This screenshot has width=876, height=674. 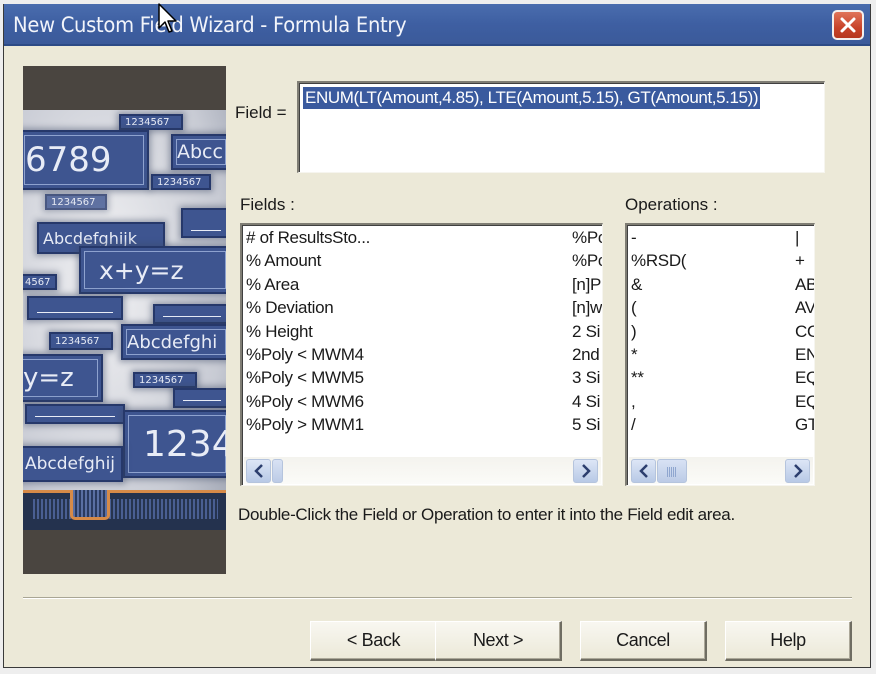 What do you see at coordinates (637, 378) in the screenshot?
I see `list-item-primary: **` at bounding box center [637, 378].